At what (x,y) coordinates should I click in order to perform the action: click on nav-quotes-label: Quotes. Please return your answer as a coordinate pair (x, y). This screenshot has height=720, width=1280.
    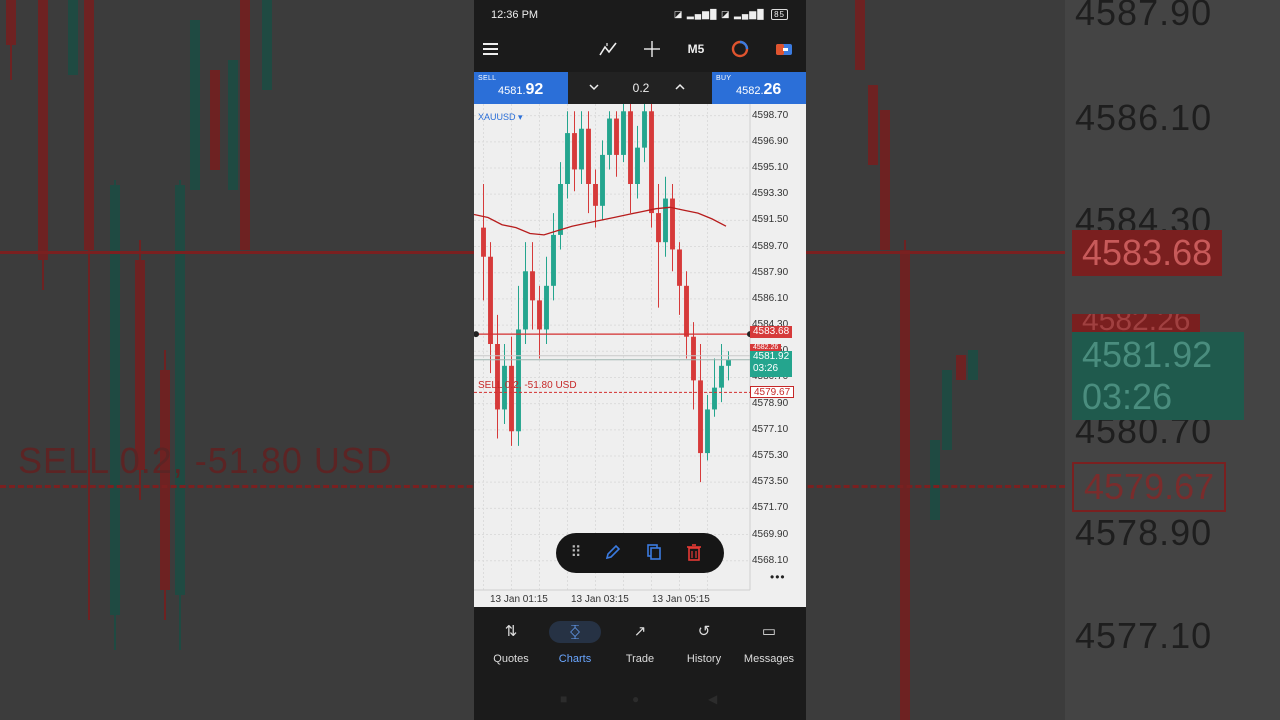
    Looking at the image, I should click on (511, 659).